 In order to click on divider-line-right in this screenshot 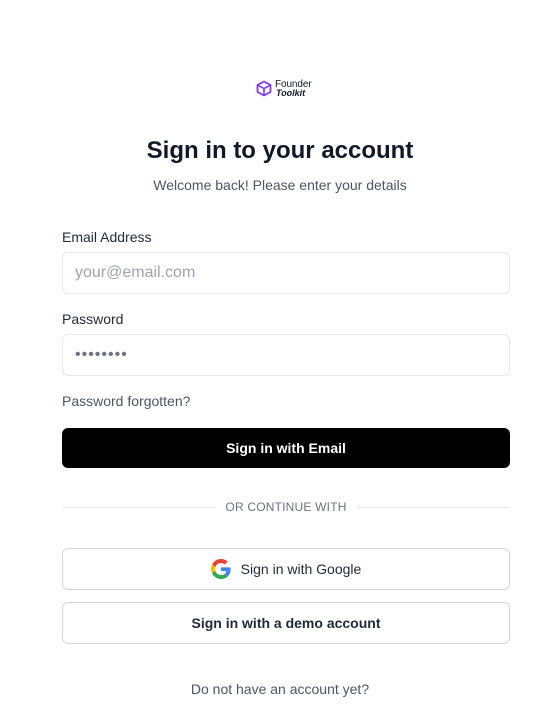, I will do `click(433, 507)`.